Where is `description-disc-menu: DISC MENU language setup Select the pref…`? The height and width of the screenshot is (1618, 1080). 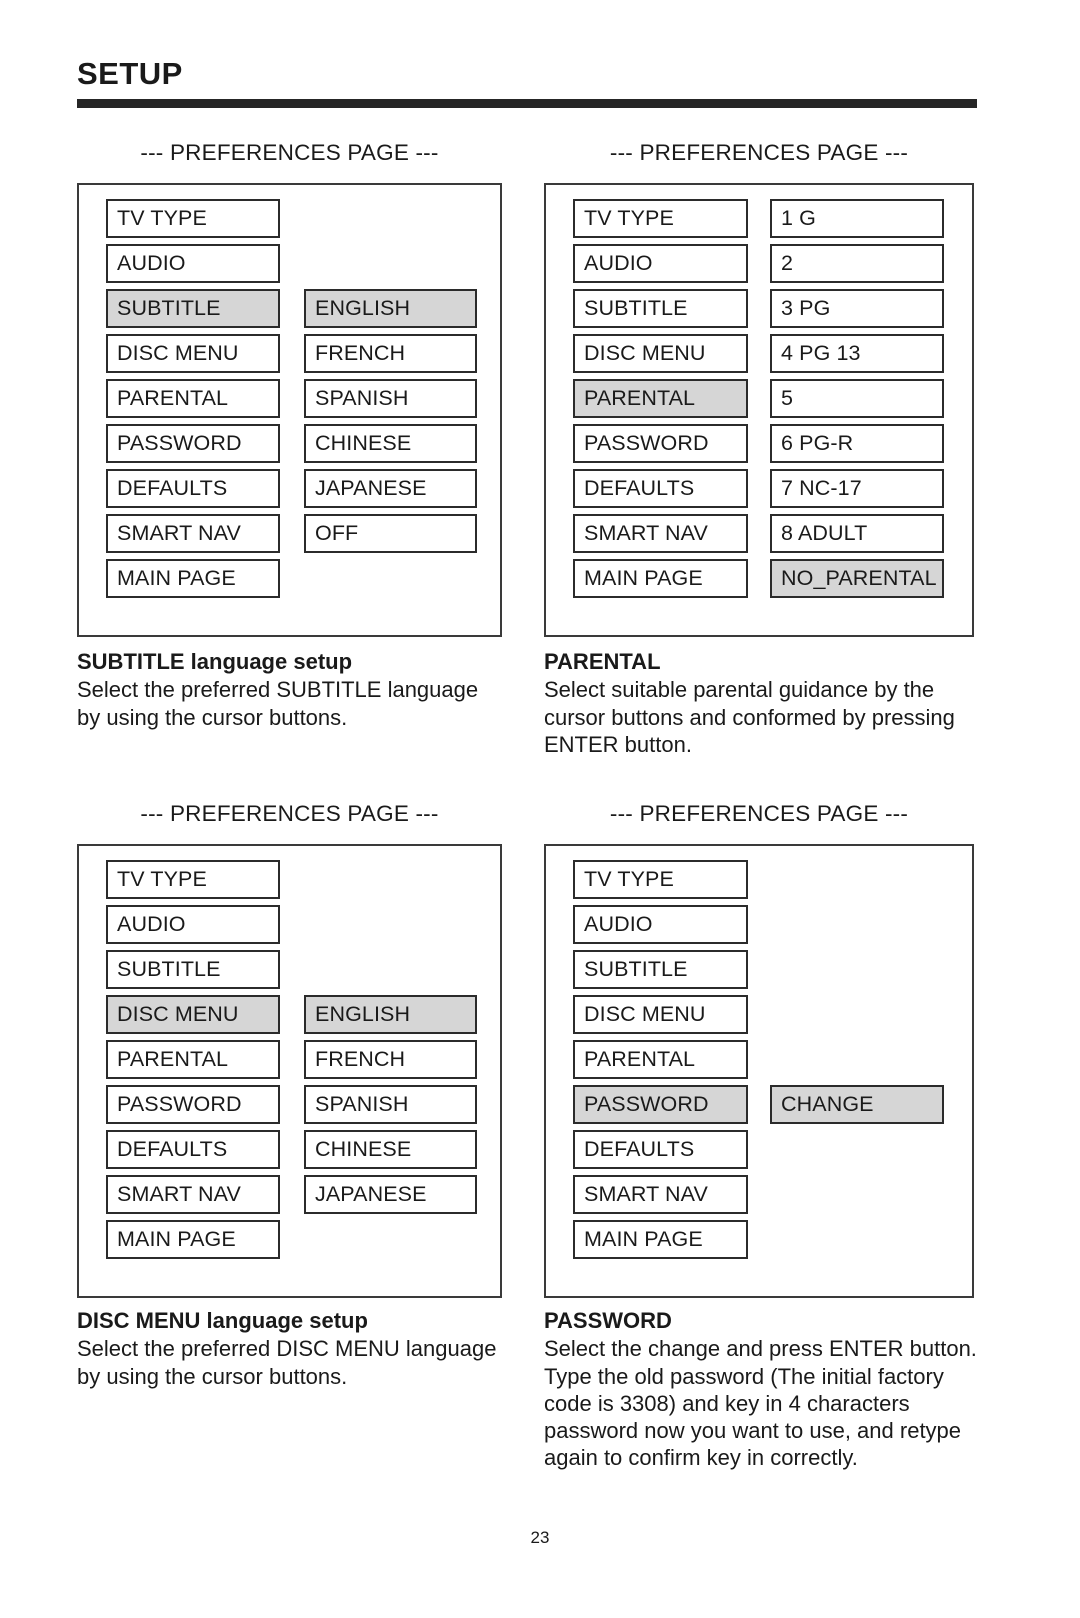
description-disc-menu: DISC MENU language setup Select the pref… is located at coordinates (292, 1348).